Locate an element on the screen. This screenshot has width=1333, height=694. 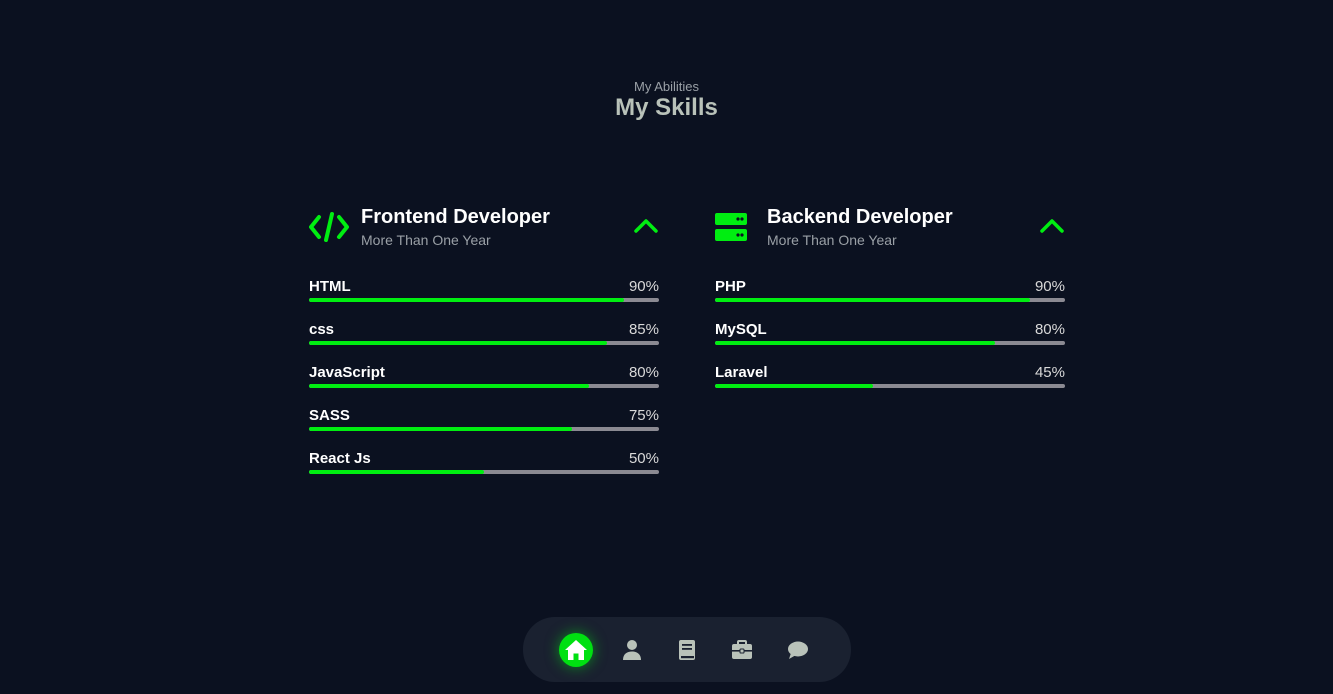
skill-item: HTML 90% is located at coordinates (484, 299).